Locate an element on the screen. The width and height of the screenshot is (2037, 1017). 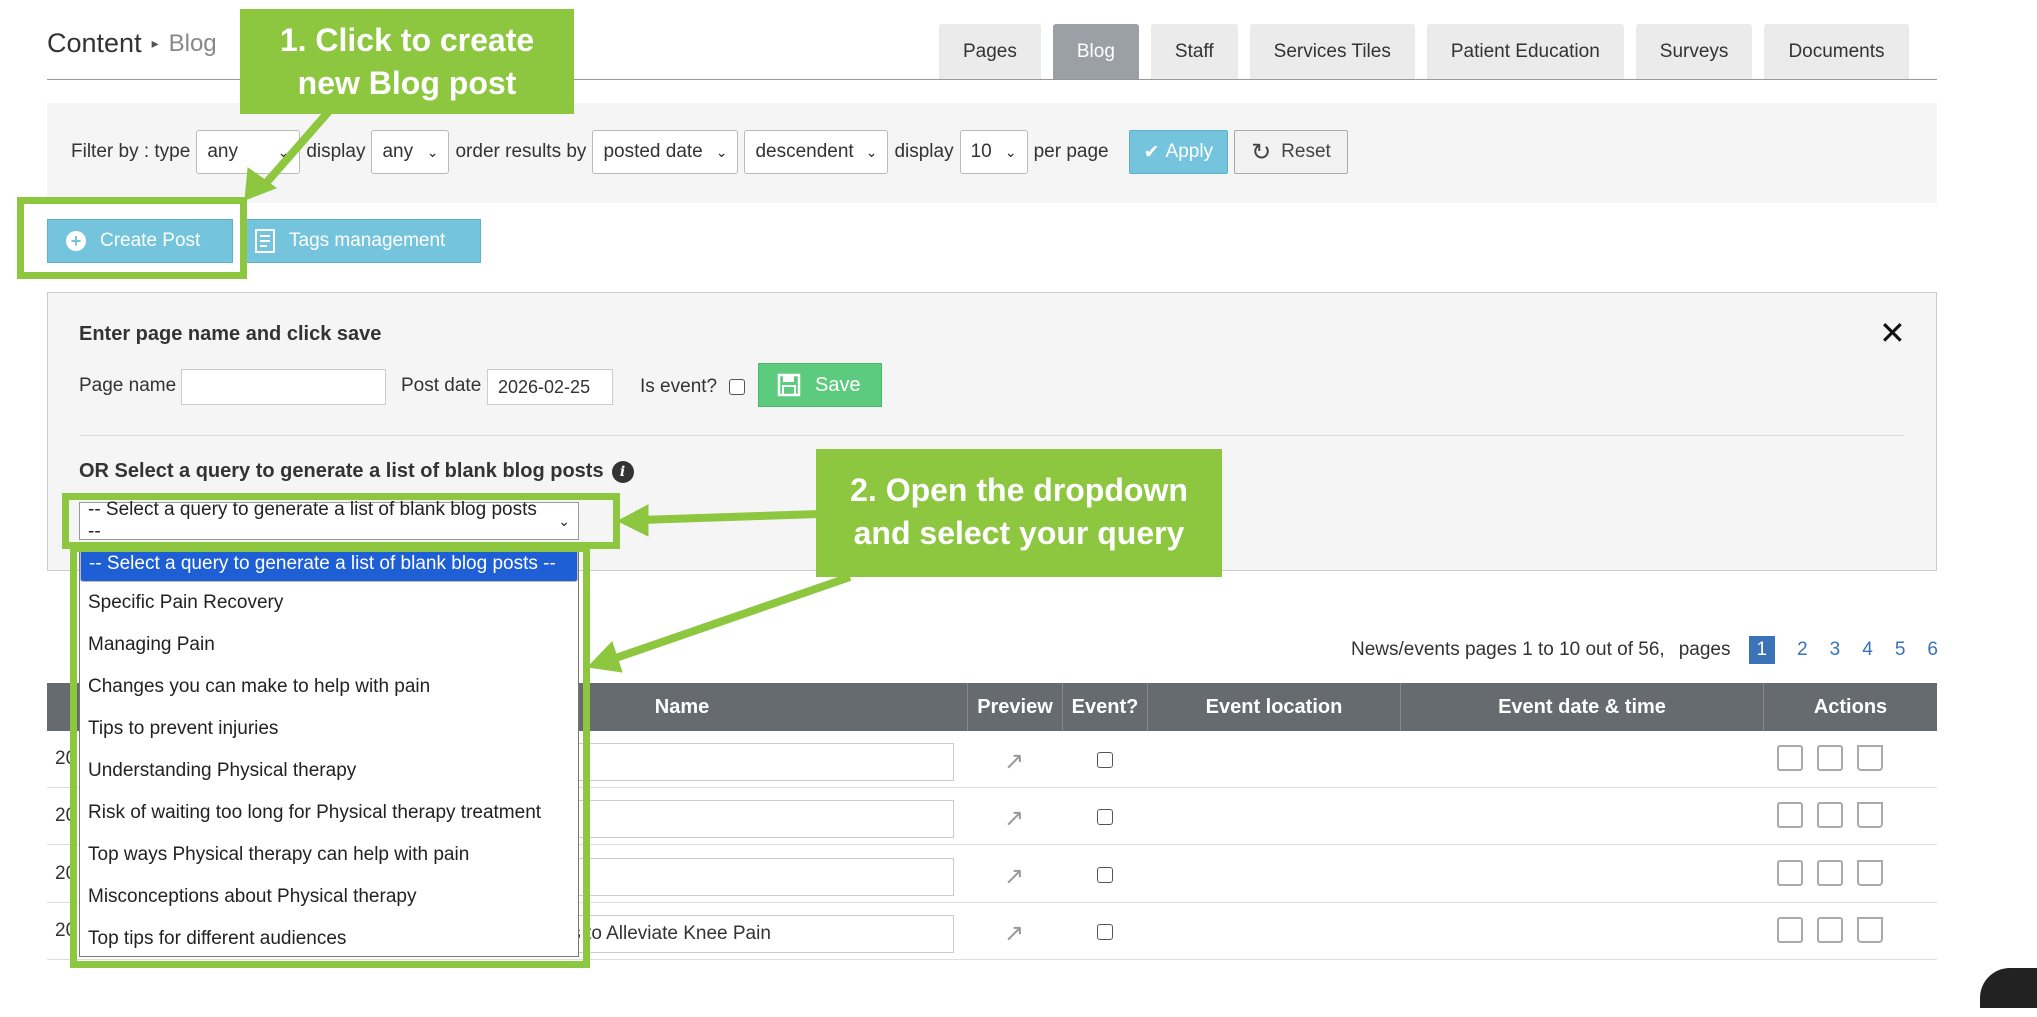
arrow-step-2b-head is located at coordinates (604, 657).